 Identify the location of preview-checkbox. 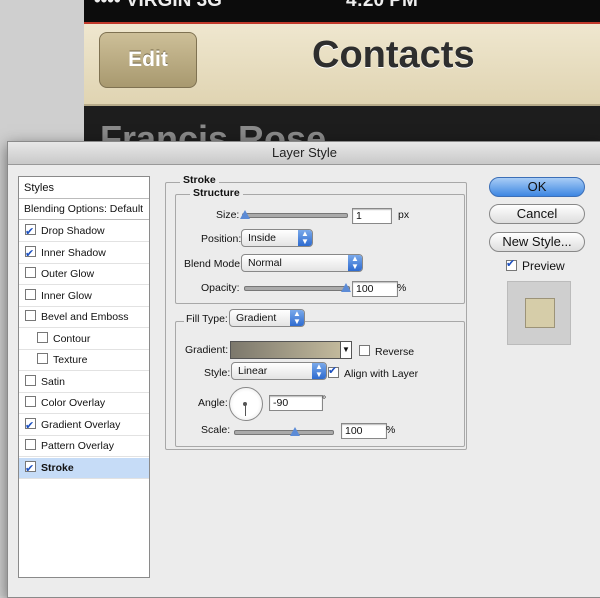
(511, 264).